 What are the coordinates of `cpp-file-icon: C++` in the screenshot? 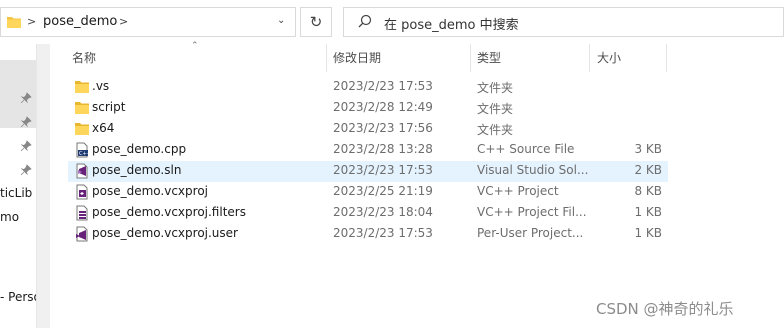 It's located at (83, 150).